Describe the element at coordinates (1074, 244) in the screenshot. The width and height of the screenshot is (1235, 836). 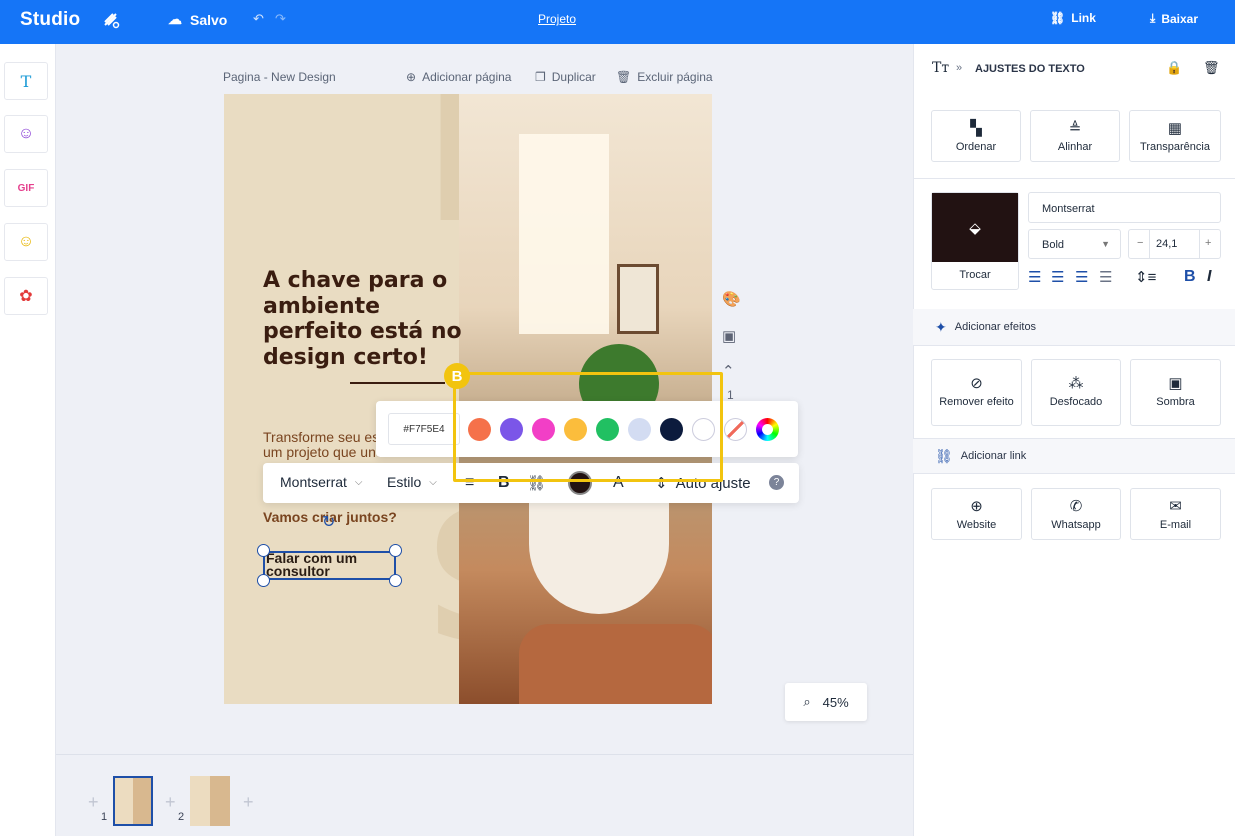
I see `font-weight-select: Bold ▼` at that location.